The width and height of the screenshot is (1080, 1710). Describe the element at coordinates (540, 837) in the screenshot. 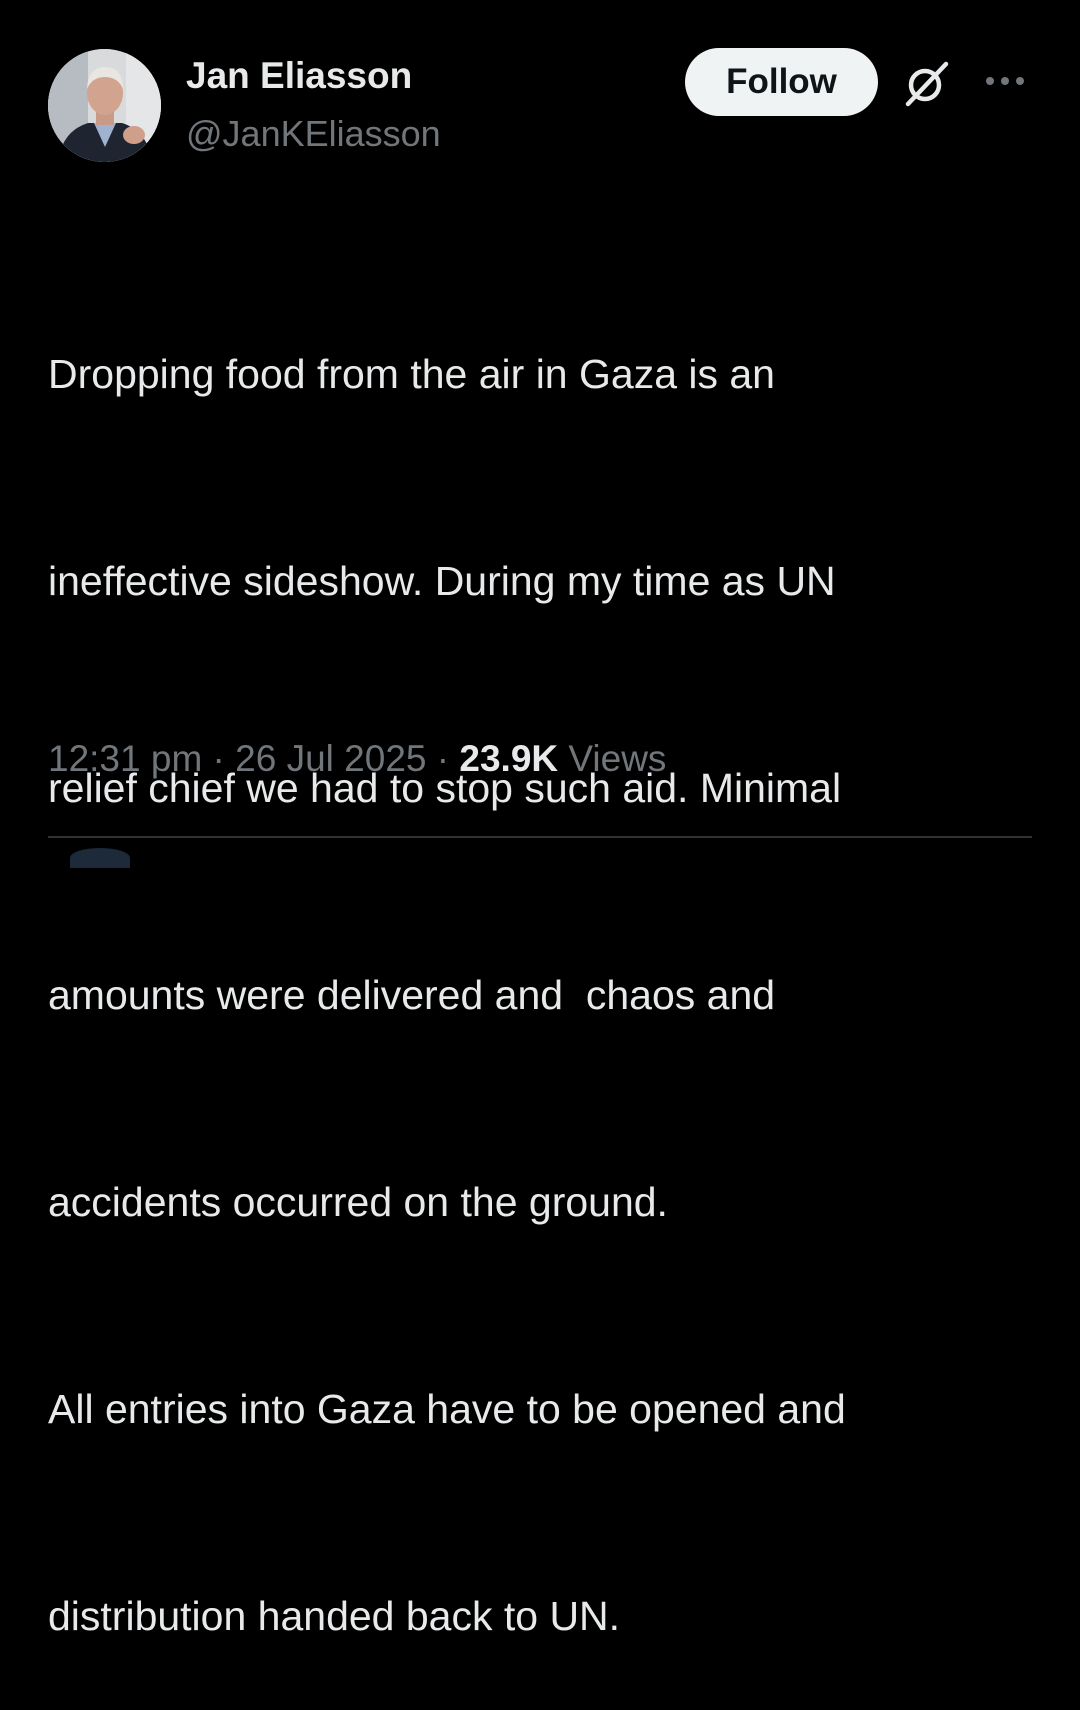

I see `divider` at that location.